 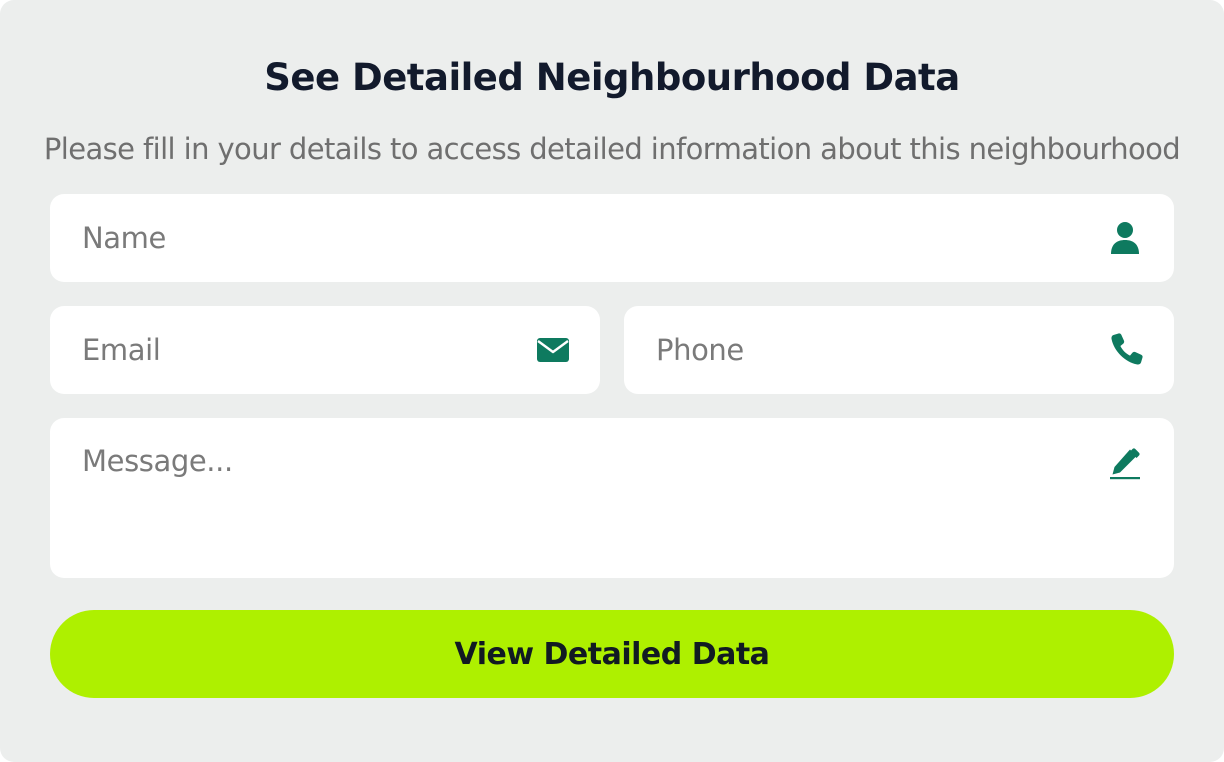 I want to click on name-field, so click(x=612, y=238).